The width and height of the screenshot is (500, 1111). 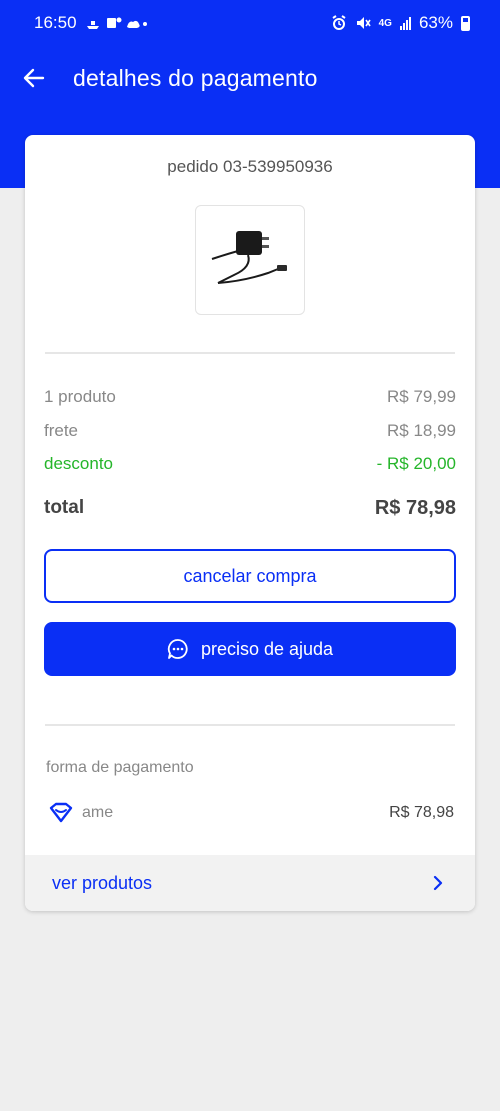 I want to click on help-label: preciso de ajuda, so click(x=267, y=648).